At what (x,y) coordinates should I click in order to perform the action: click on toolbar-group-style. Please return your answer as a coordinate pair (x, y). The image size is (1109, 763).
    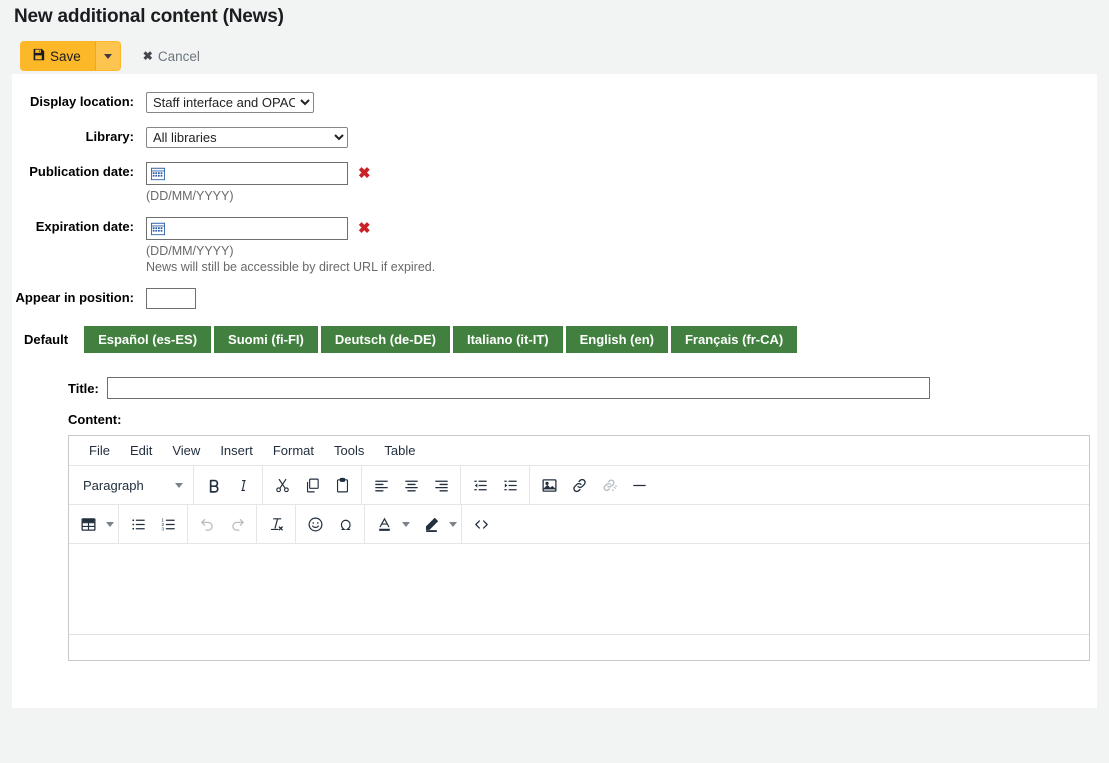
    Looking at the image, I should click on (228, 485).